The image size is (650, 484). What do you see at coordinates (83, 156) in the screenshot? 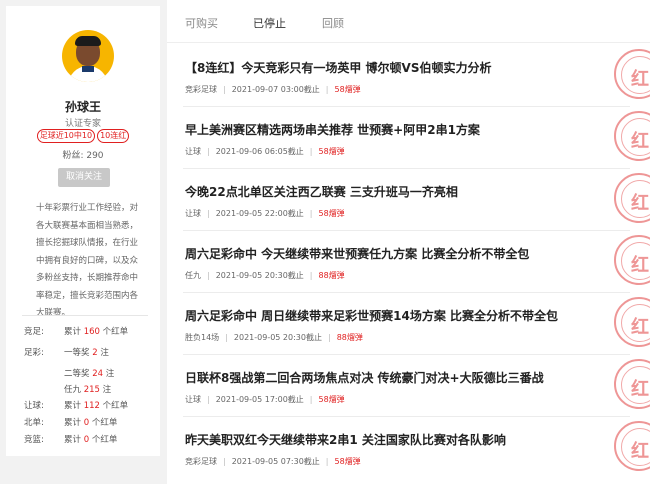
I see `fans-count: 粉丝: 290` at bounding box center [83, 156].